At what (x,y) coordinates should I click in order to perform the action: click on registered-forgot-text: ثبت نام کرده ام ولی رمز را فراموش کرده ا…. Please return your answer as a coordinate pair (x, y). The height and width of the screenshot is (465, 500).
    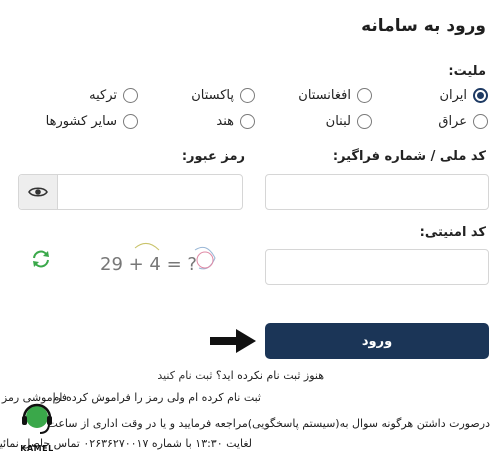
    Looking at the image, I should click on (156, 397).